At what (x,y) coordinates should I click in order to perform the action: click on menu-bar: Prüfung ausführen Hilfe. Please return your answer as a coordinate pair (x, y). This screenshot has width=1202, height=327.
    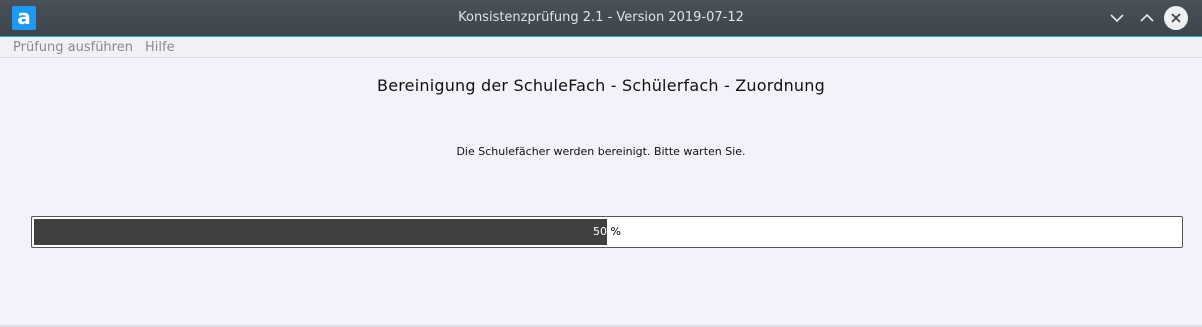
    Looking at the image, I should click on (601, 47).